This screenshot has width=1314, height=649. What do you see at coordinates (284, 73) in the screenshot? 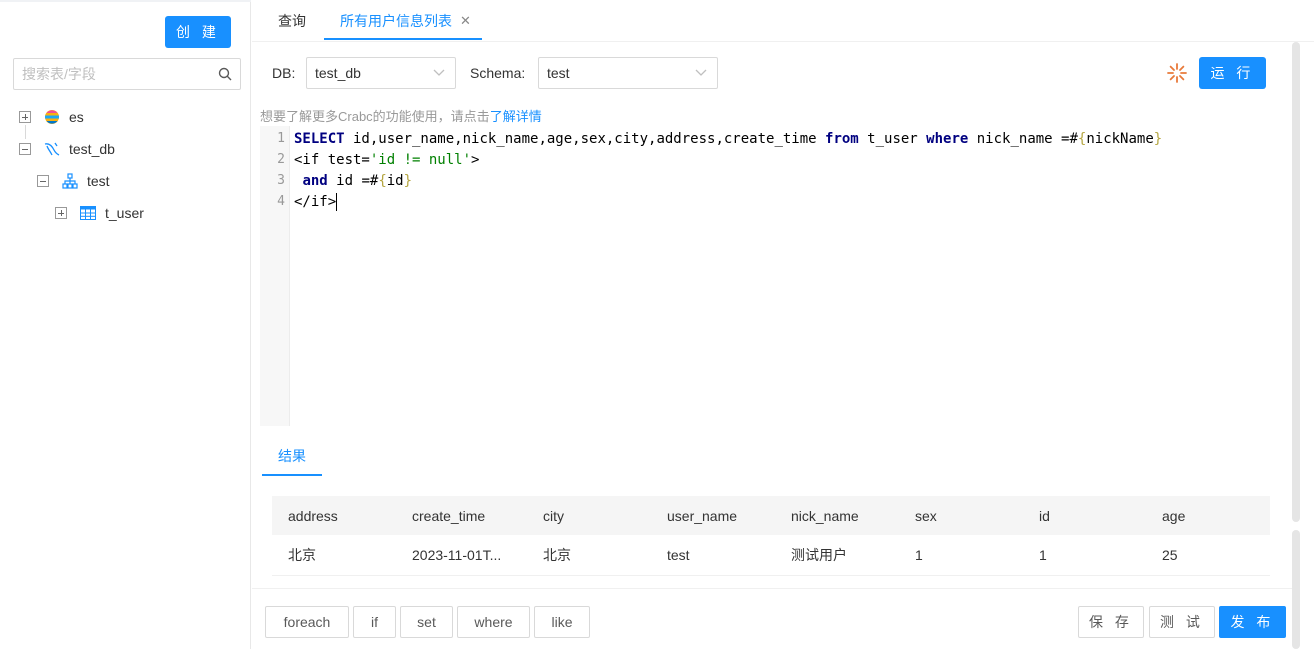
I see `db-label: DB:` at bounding box center [284, 73].